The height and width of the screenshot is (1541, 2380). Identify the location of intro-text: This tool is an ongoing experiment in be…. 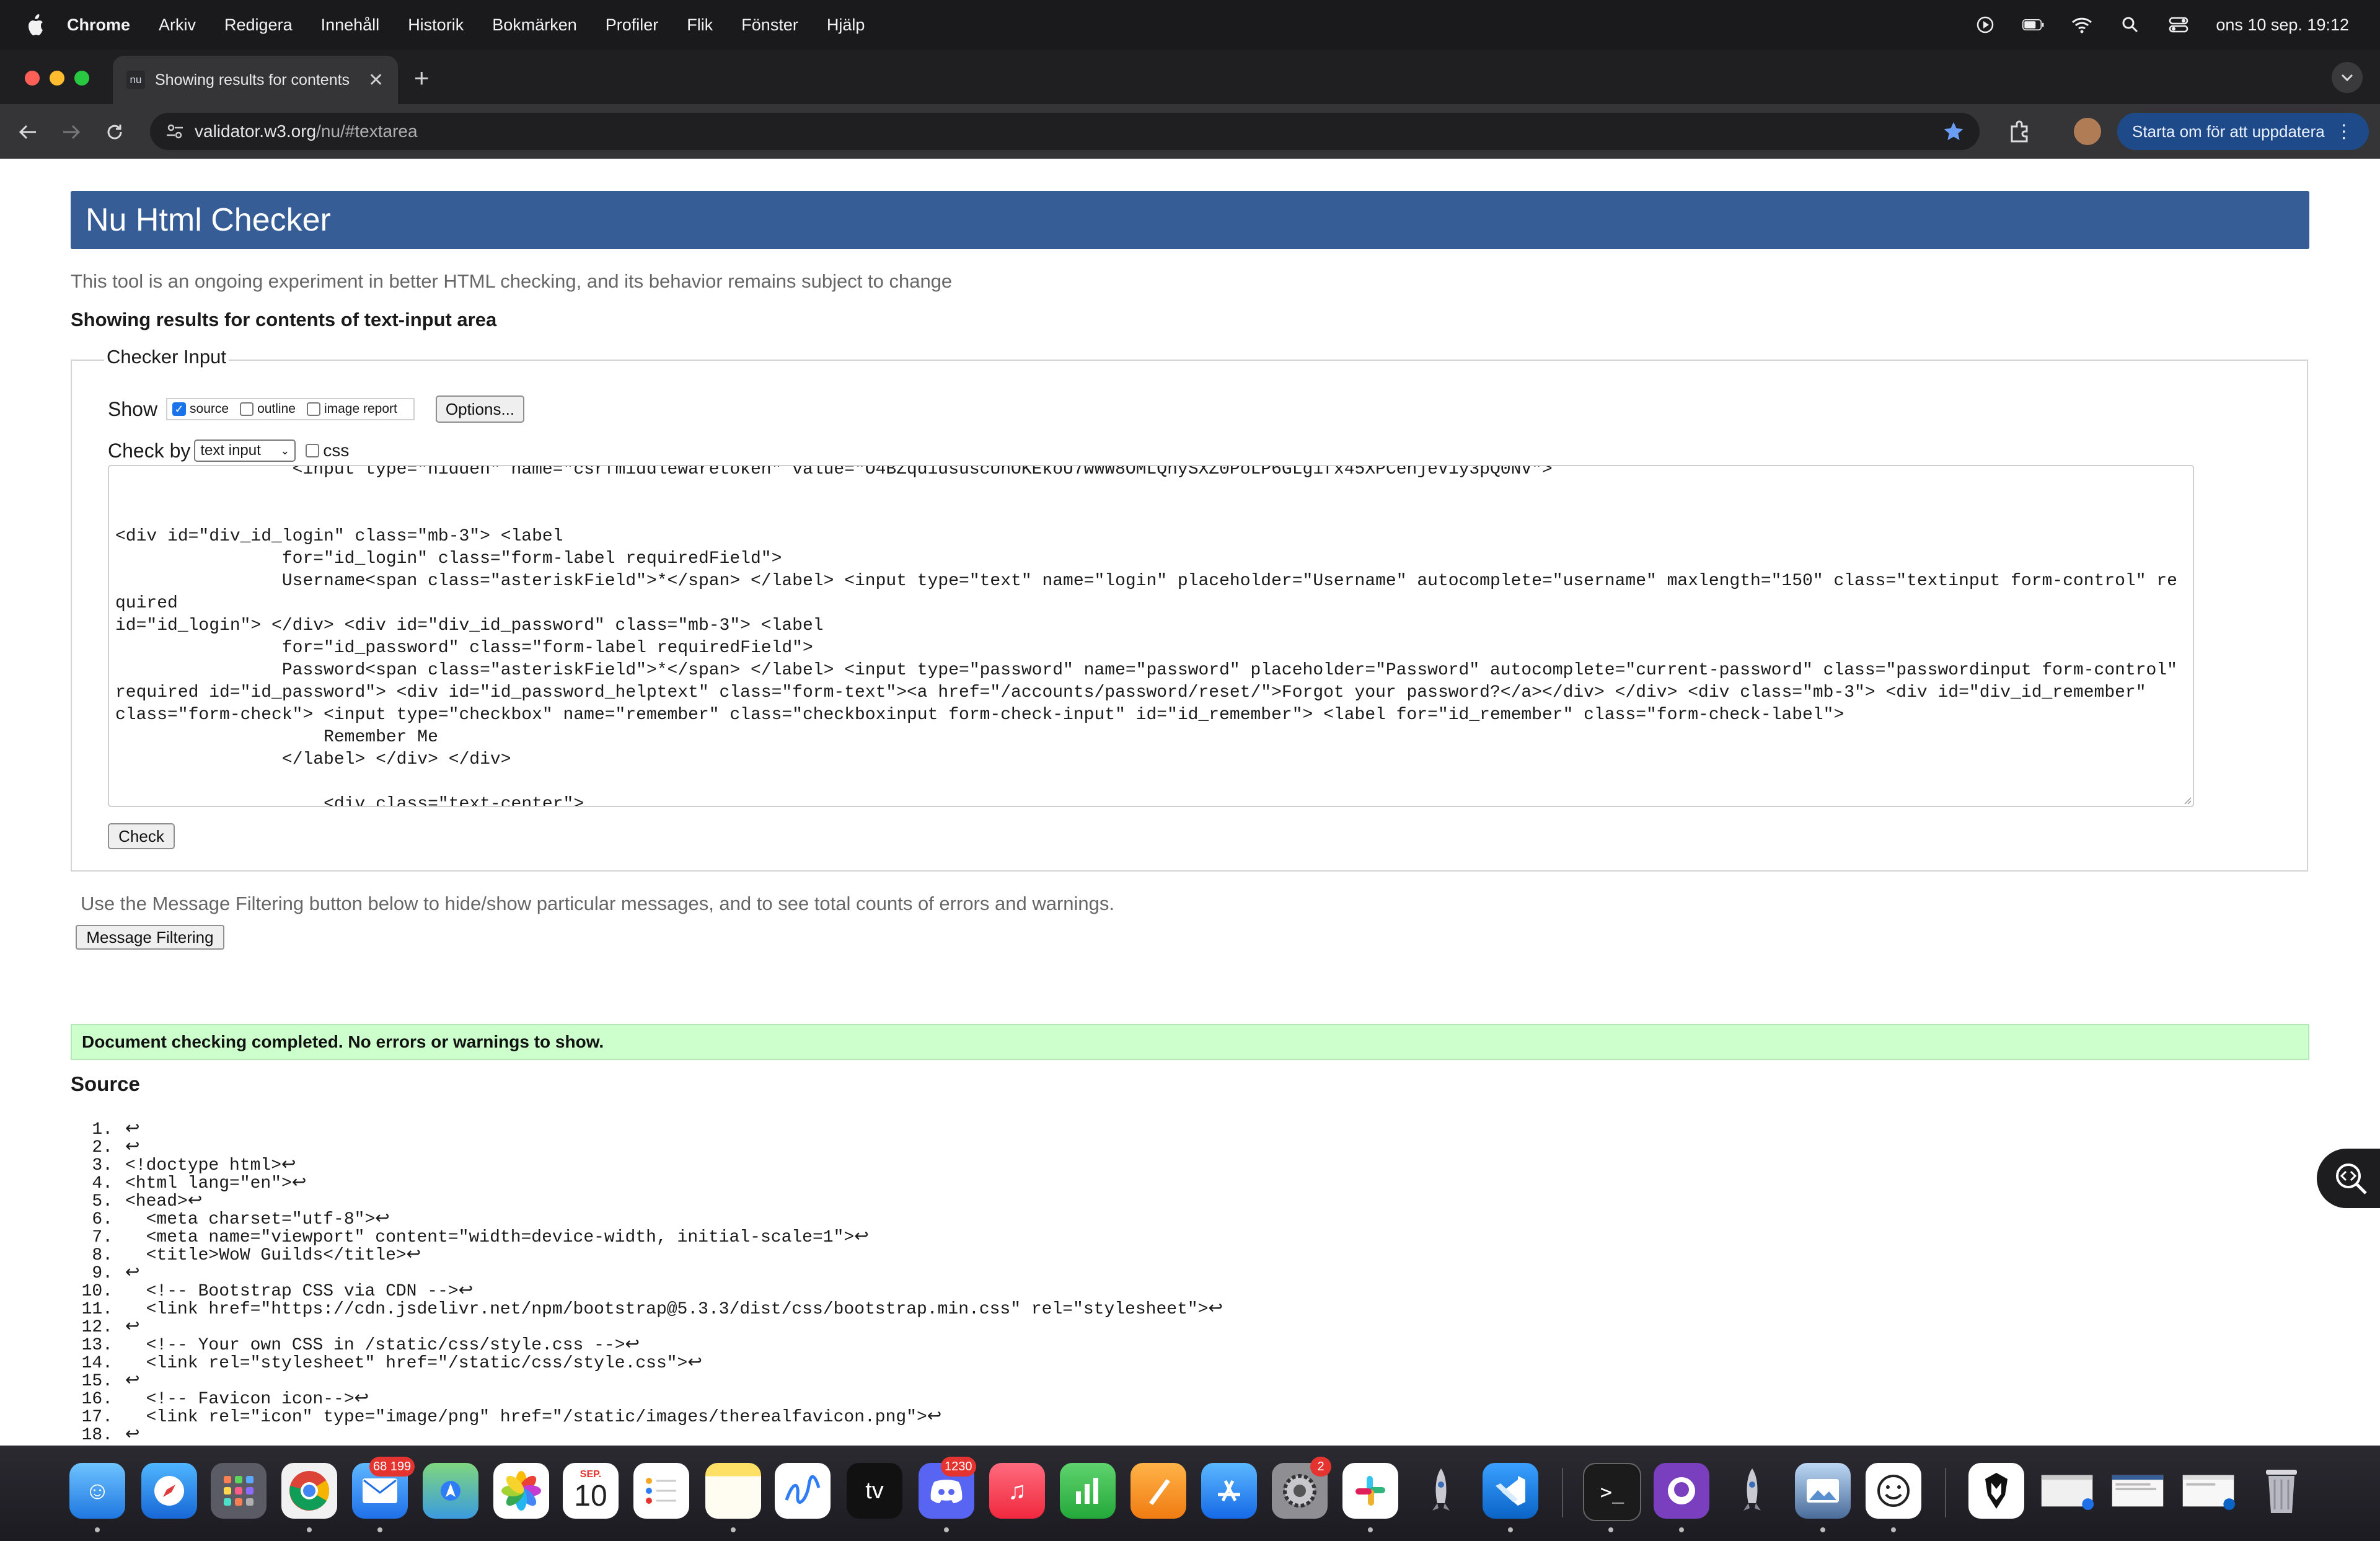
(512, 281).